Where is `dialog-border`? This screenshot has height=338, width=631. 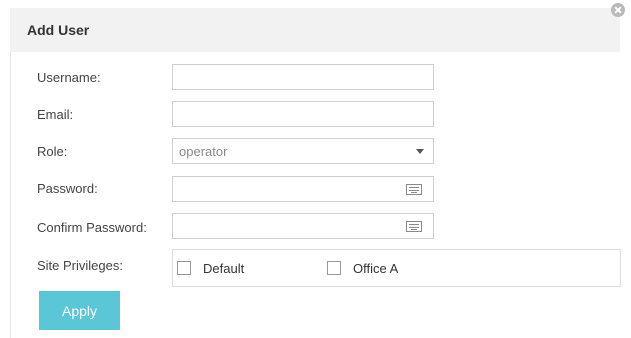
dialog-border is located at coordinates (10, 173).